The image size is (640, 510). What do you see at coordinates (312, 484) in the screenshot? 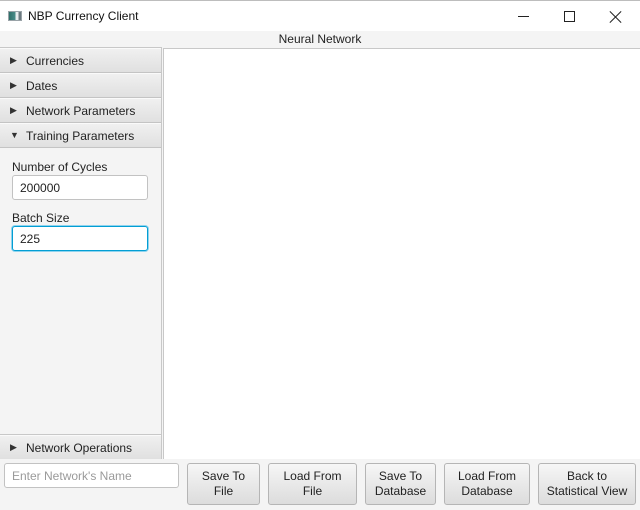
I see `load-from-file-button: Load From File` at bounding box center [312, 484].